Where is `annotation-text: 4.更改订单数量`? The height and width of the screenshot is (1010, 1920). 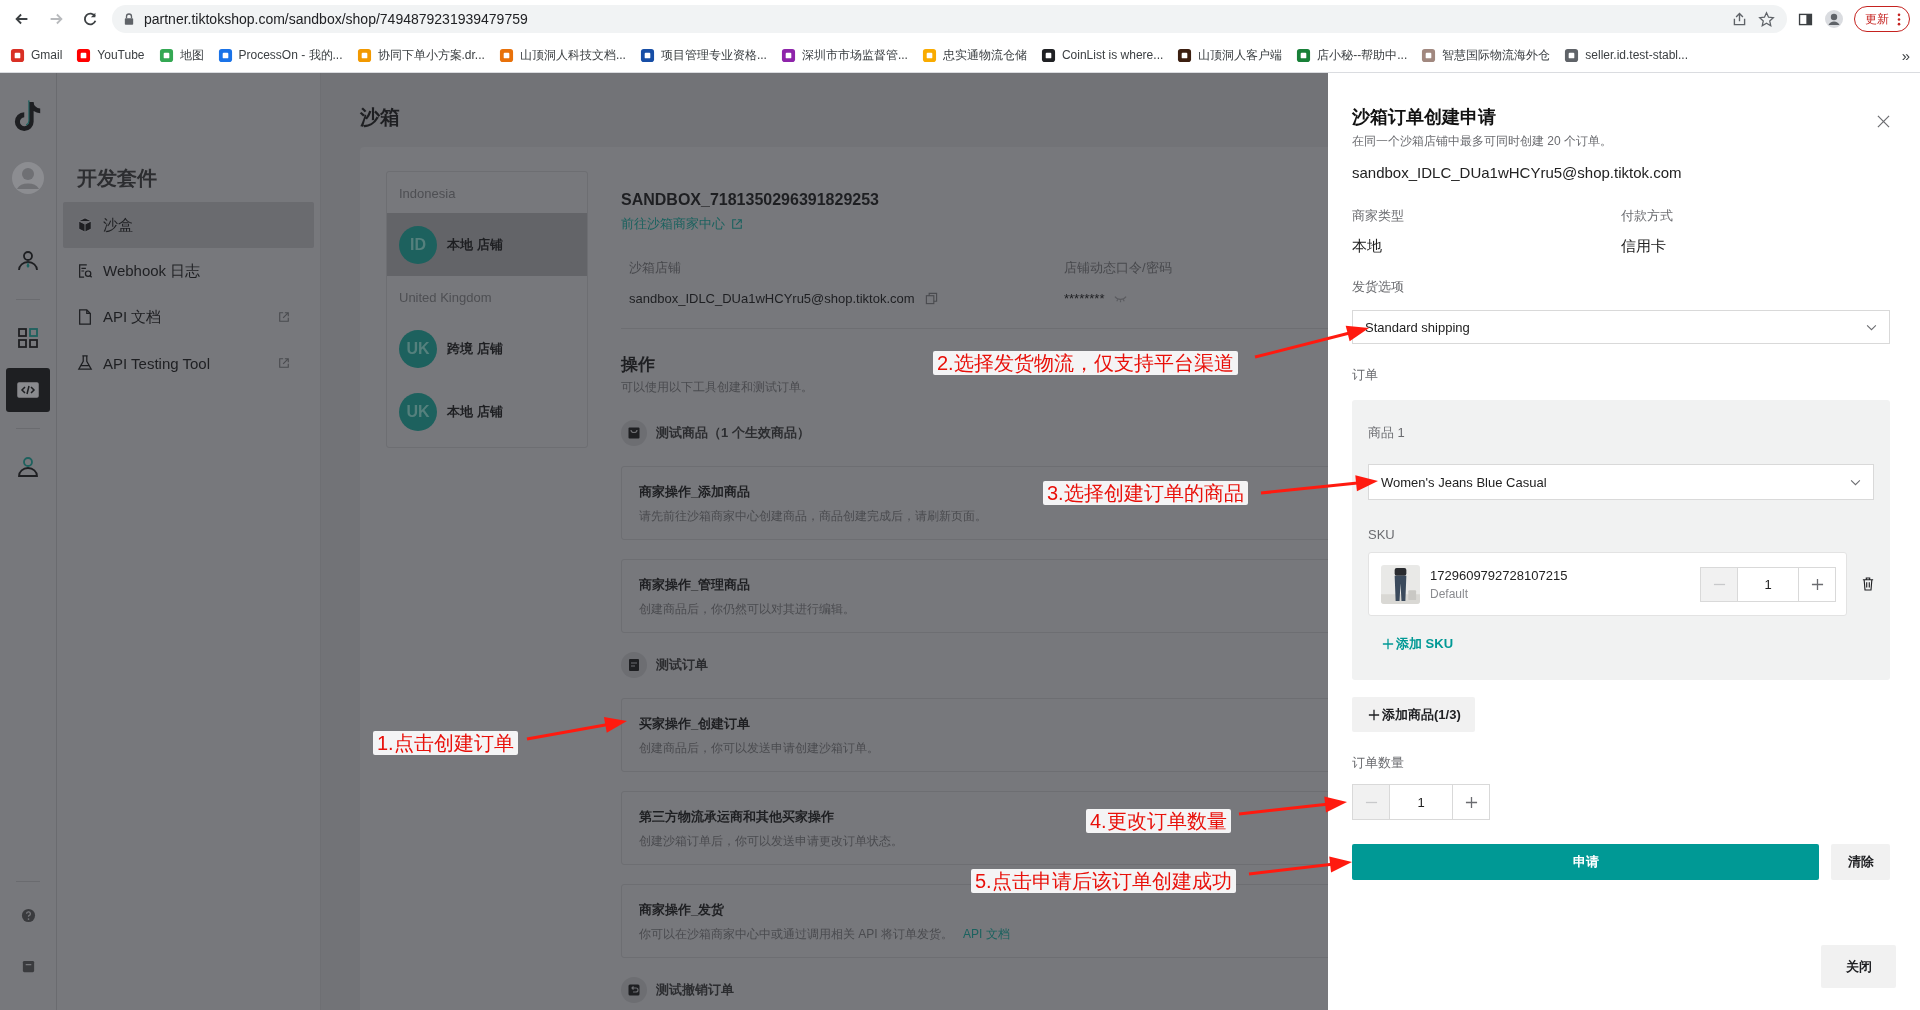
annotation-text: 4.更改订单数量 is located at coordinates (1158, 821).